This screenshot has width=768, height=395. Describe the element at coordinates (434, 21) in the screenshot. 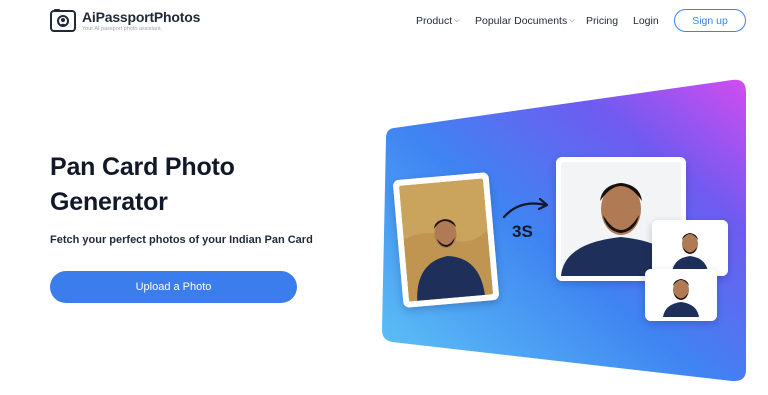

I see `nav-product-label: Product` at that location.